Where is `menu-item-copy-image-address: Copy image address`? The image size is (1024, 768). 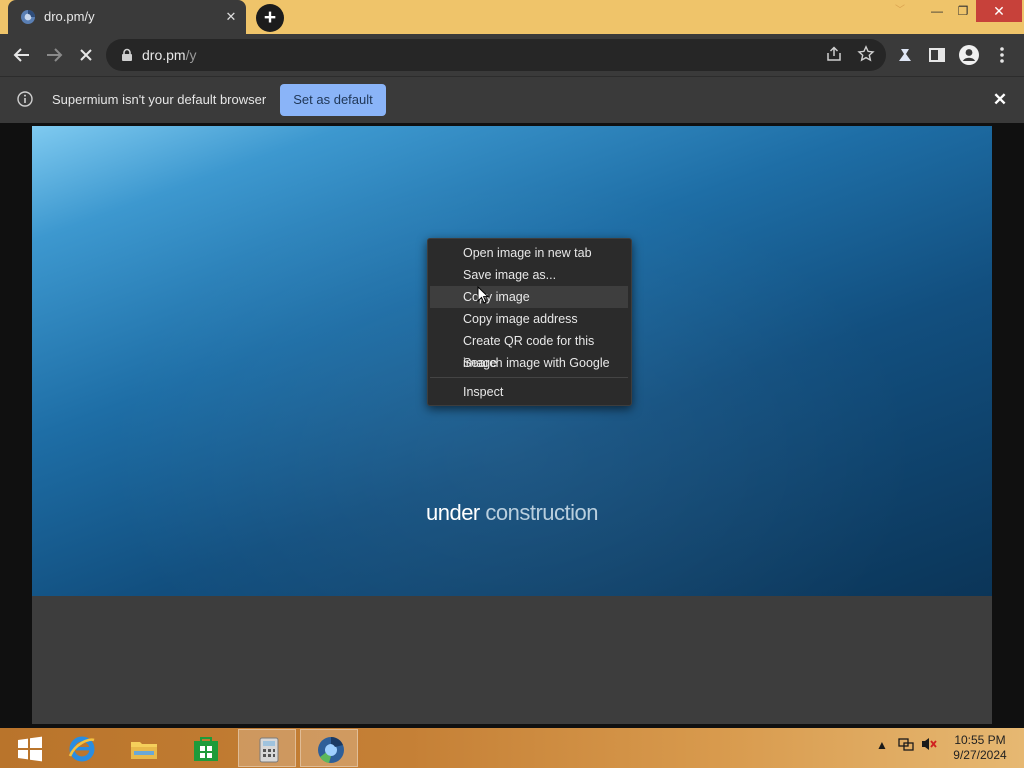 menu-item-copy-image-address: Copy image address is located at coordinates (529, 319).